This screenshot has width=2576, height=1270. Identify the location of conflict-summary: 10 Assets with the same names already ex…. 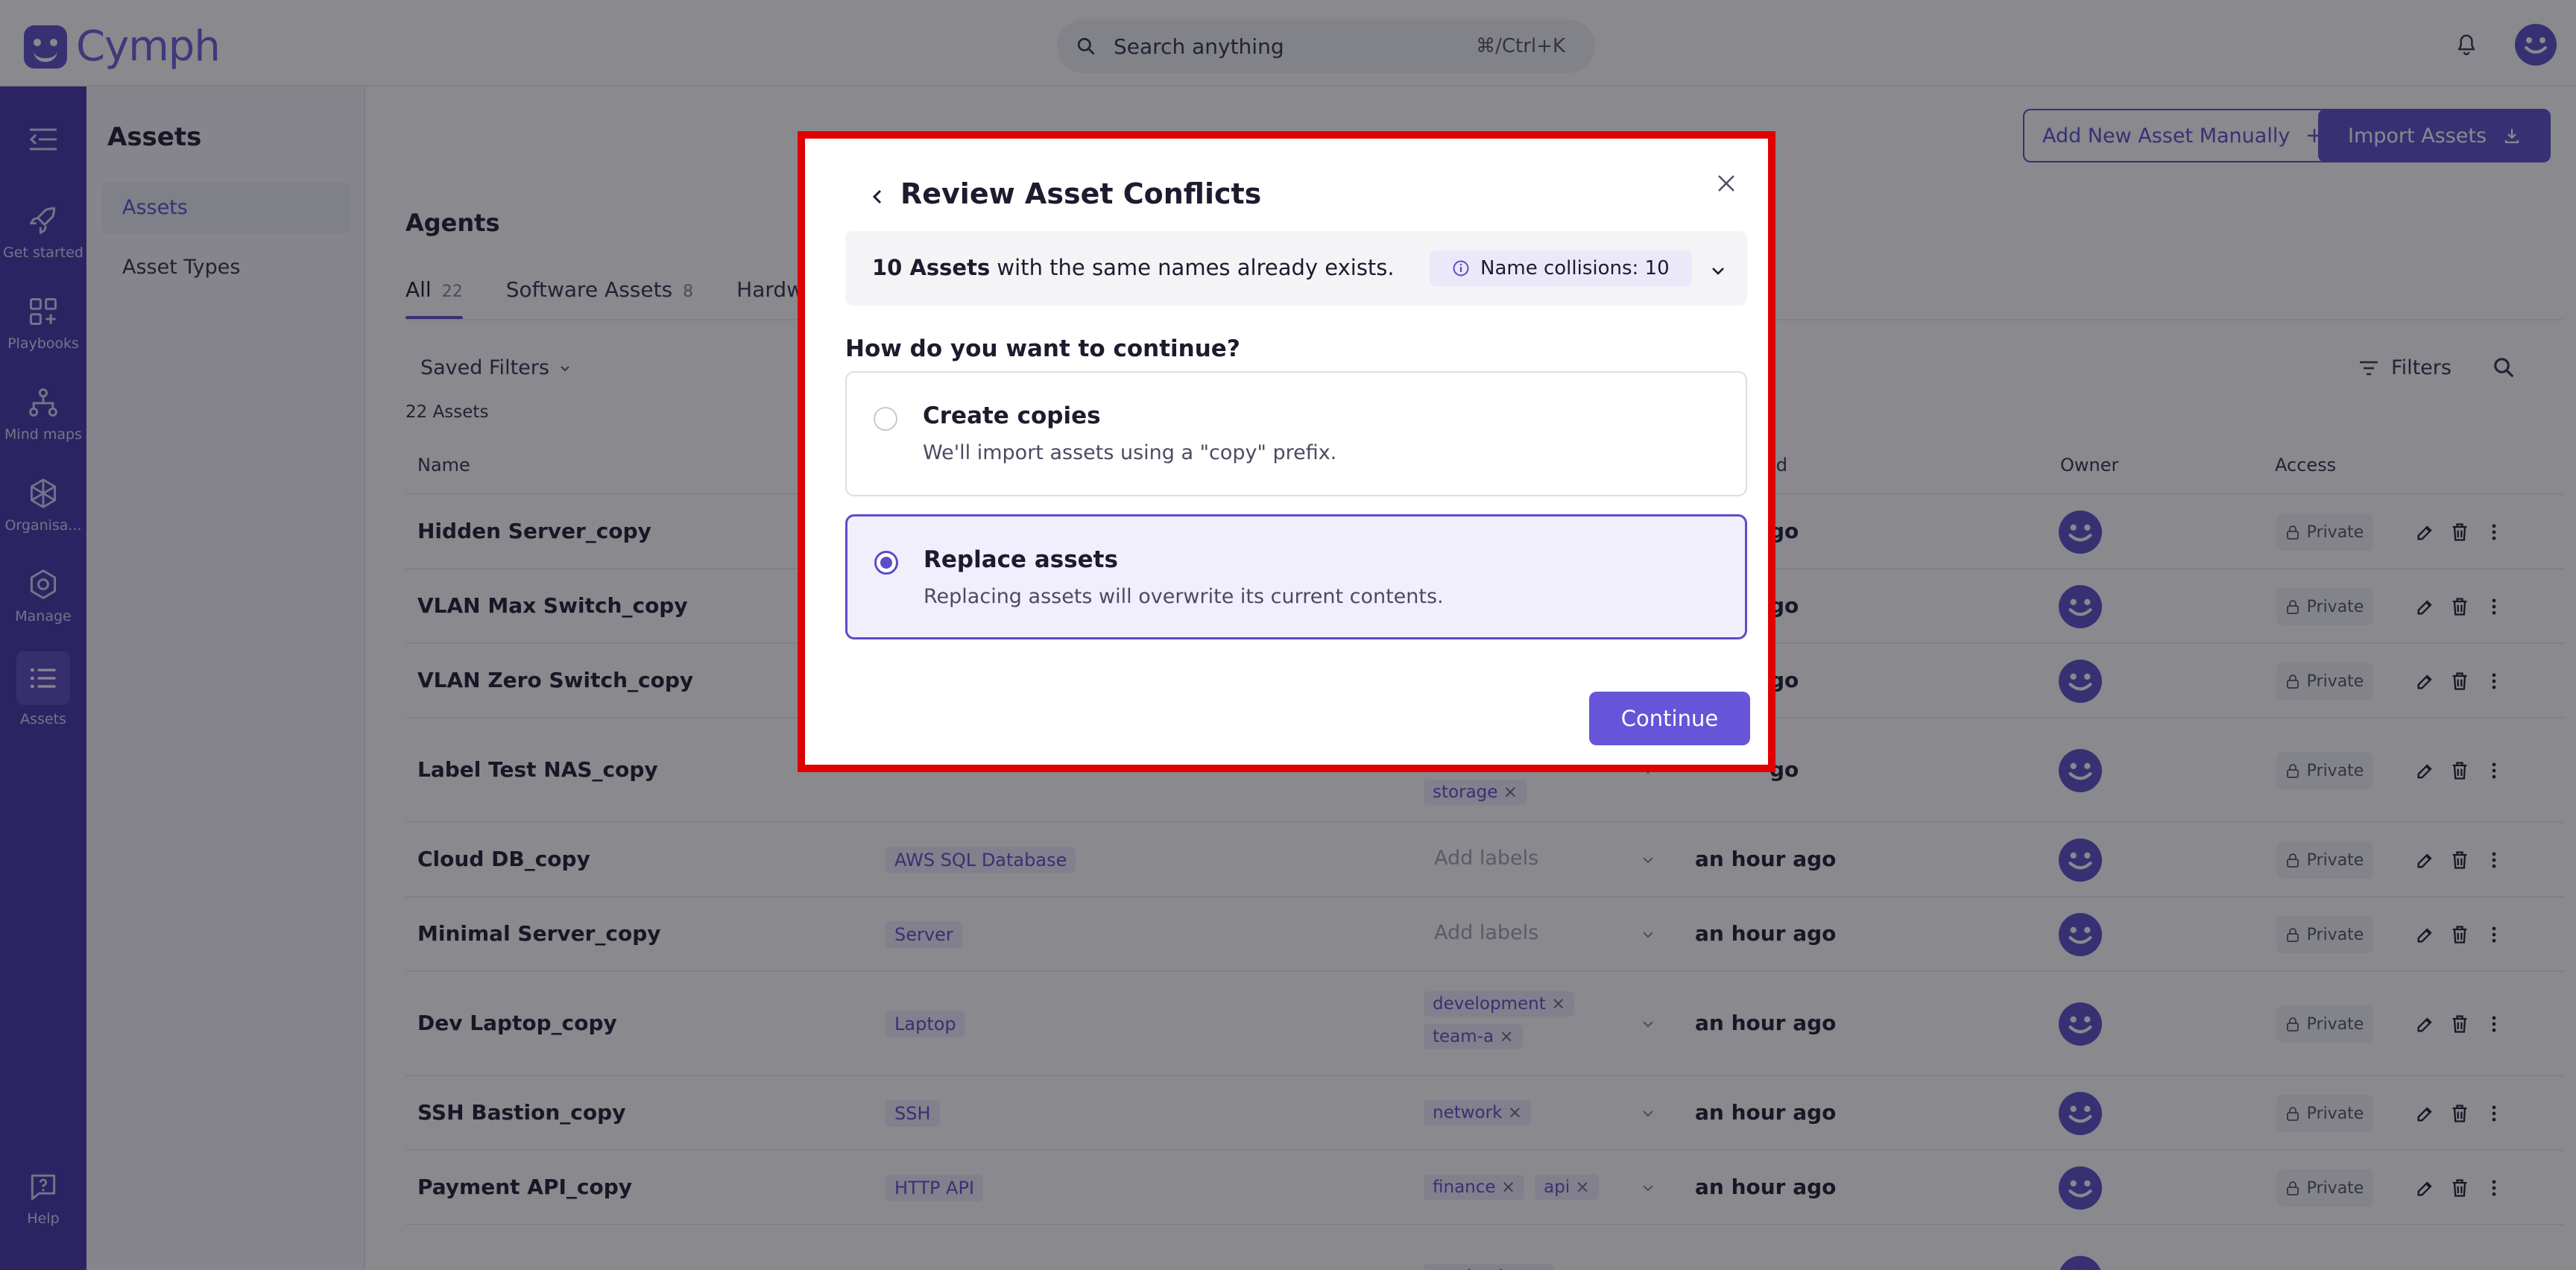
(1296, 268).